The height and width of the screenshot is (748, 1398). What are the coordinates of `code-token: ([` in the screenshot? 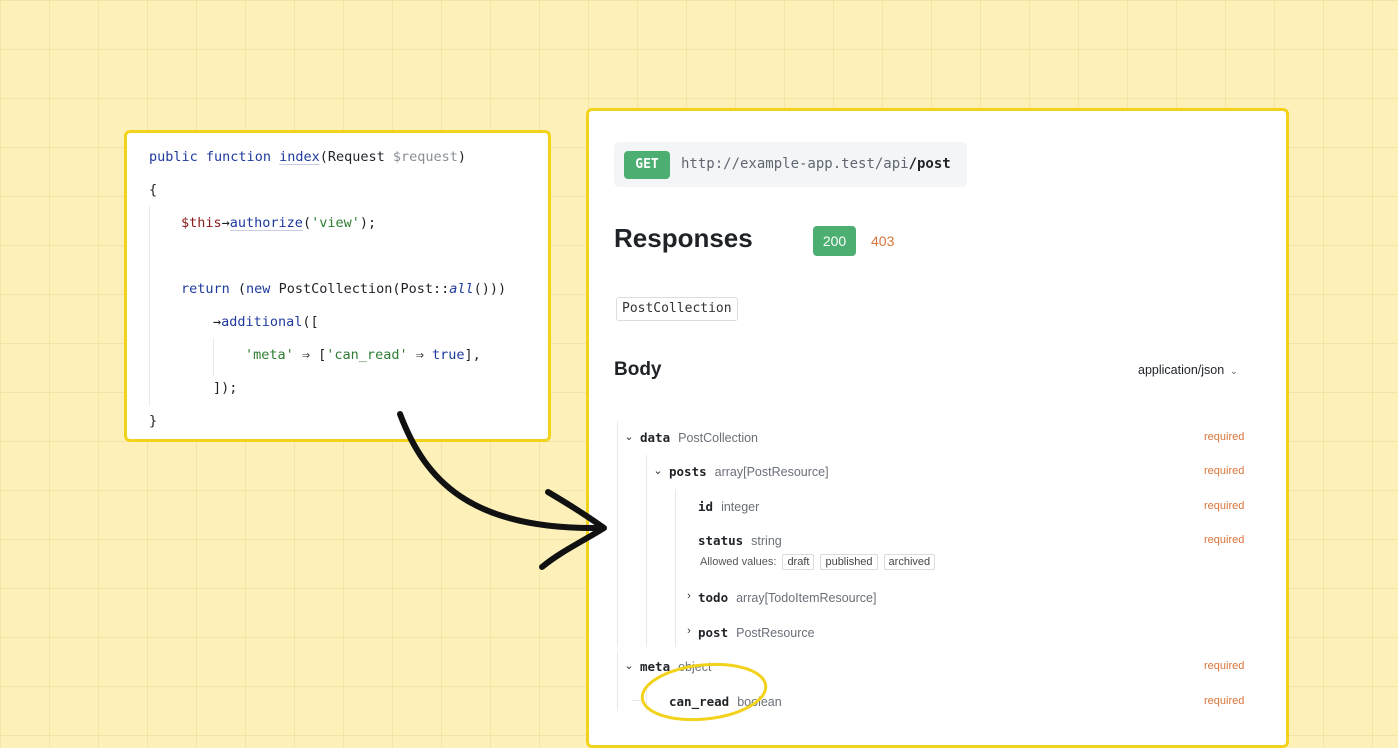 It's located at (310, 322).